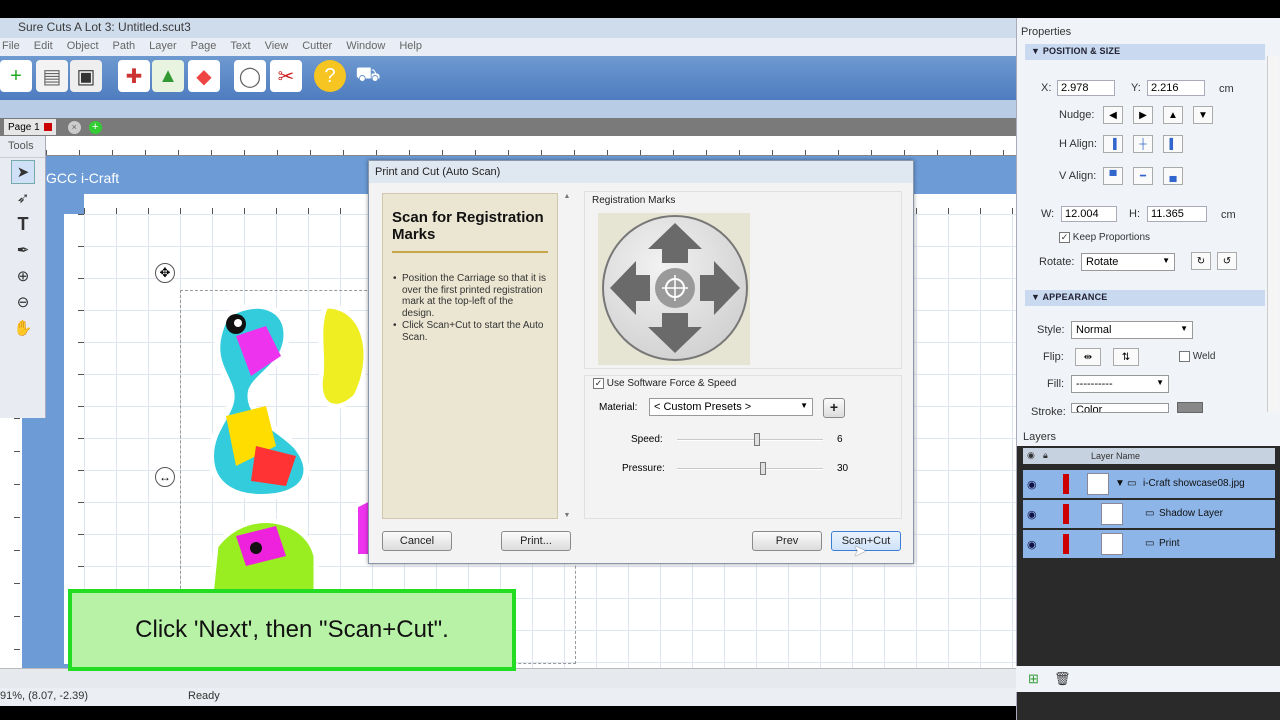 This screenshot has width=1280, height=720. What do you see at coordinates (757, 439) in the screenshot?
I see `speed-slider-thumb` at bounding box center [757, 439].